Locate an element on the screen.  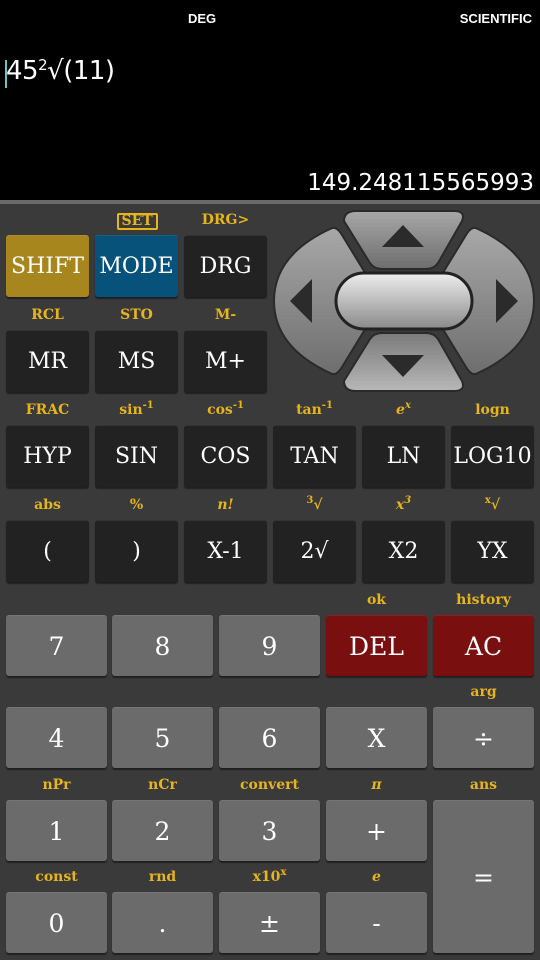
key-label: MR is located at coordinates (47, 361).